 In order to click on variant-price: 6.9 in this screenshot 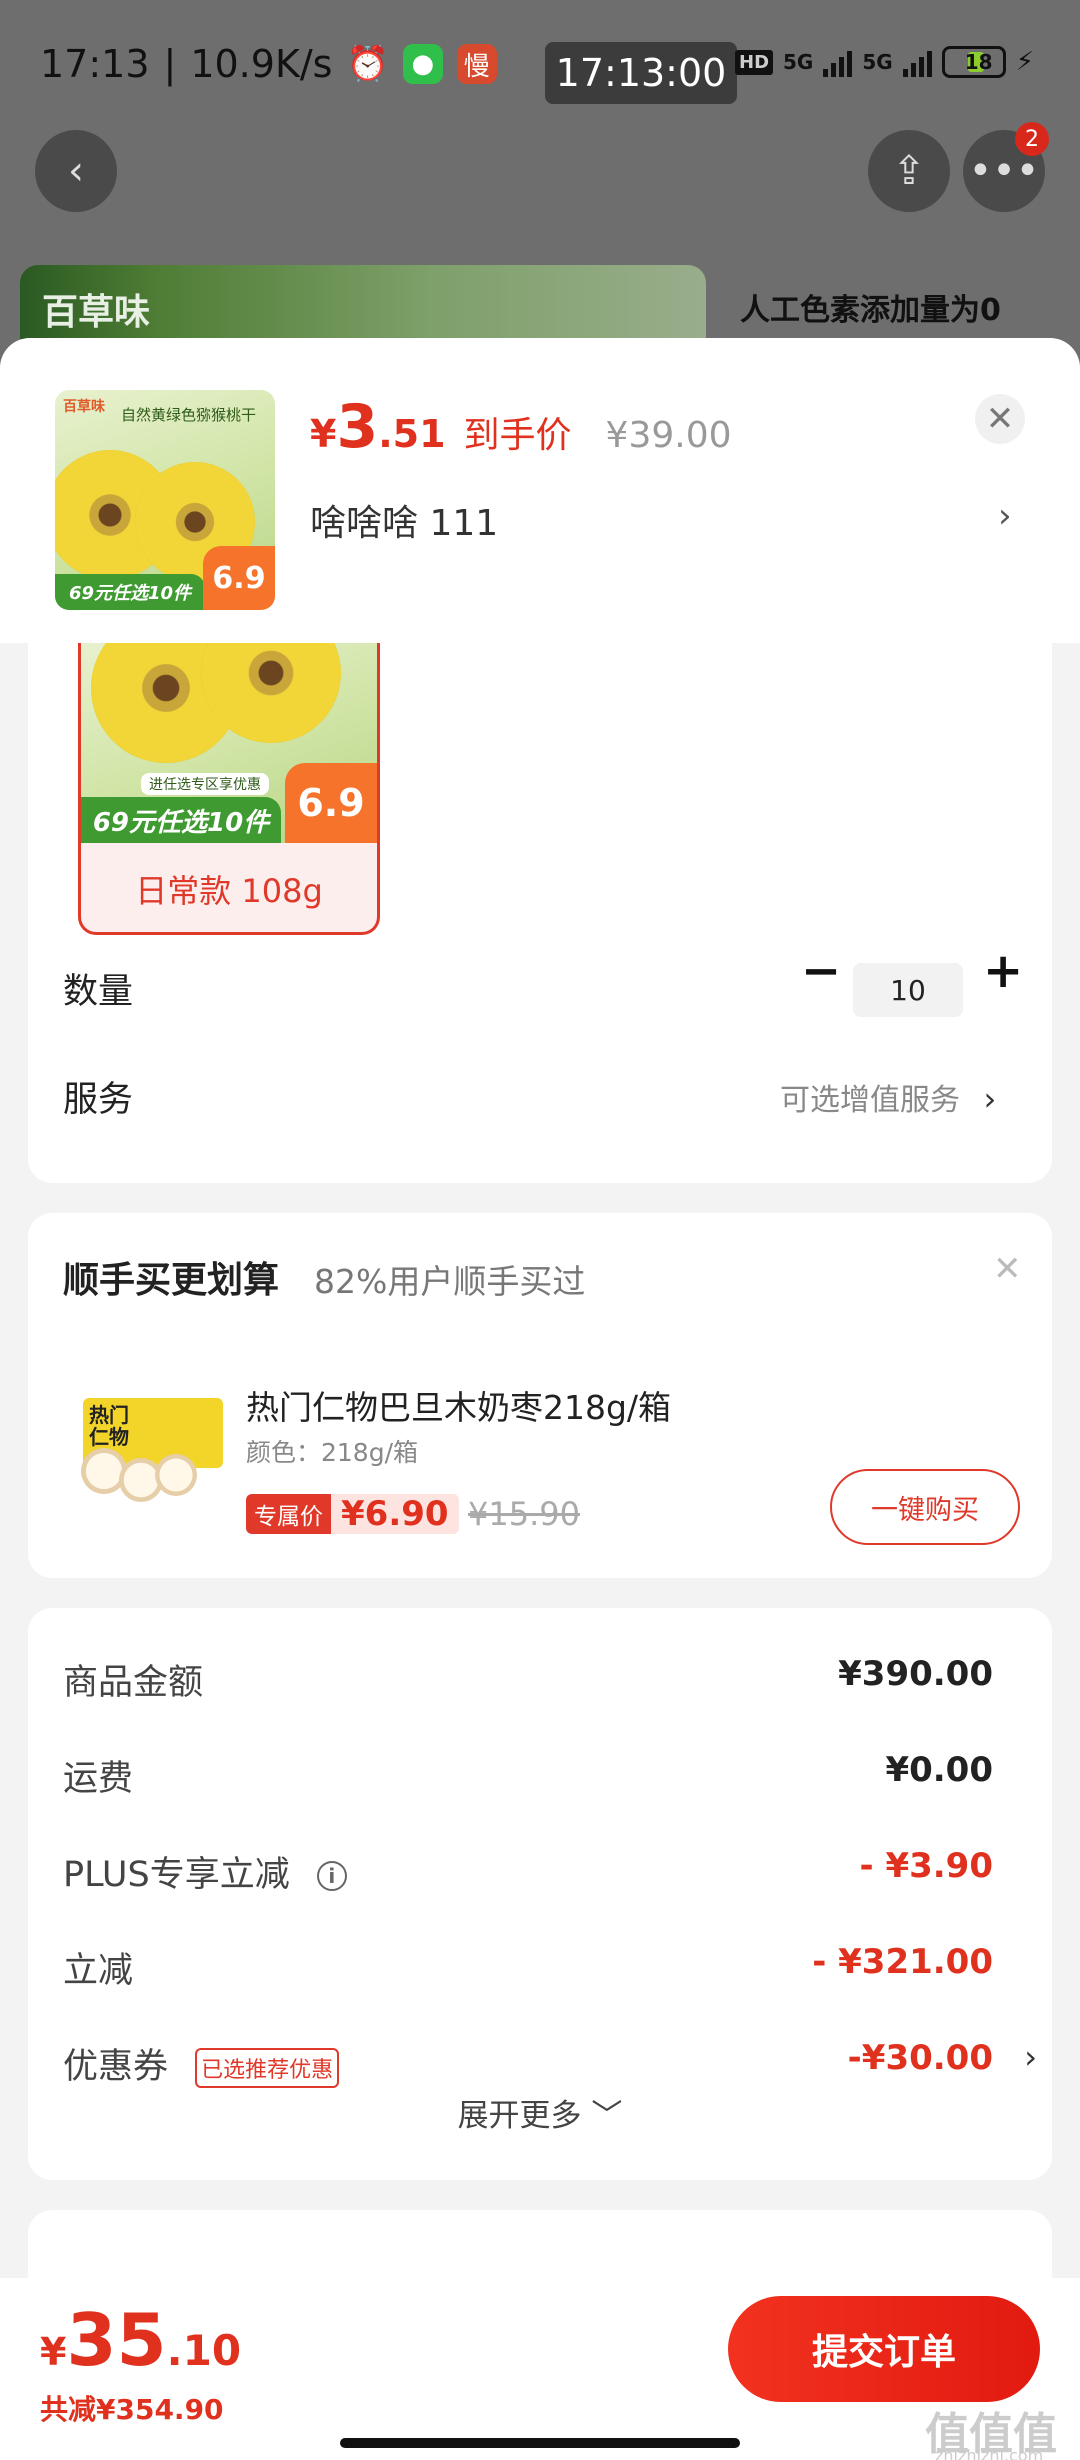, I will do `click(331, 803)`.